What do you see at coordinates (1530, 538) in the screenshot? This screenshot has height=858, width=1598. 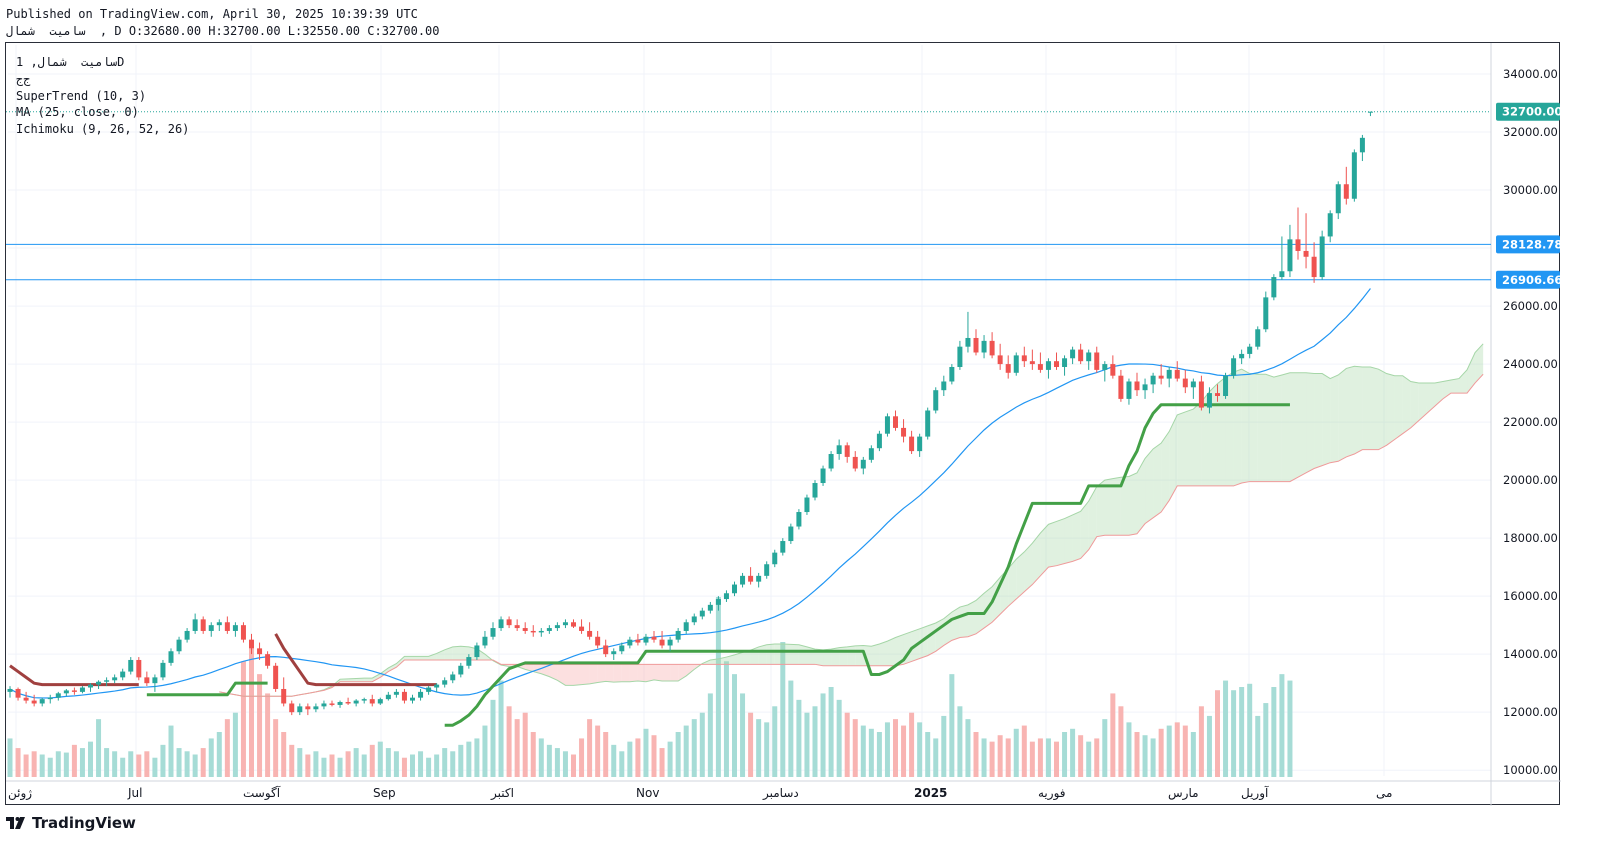 I see `y-tick-label: 18000.00` at bounding box center [1530, 538].